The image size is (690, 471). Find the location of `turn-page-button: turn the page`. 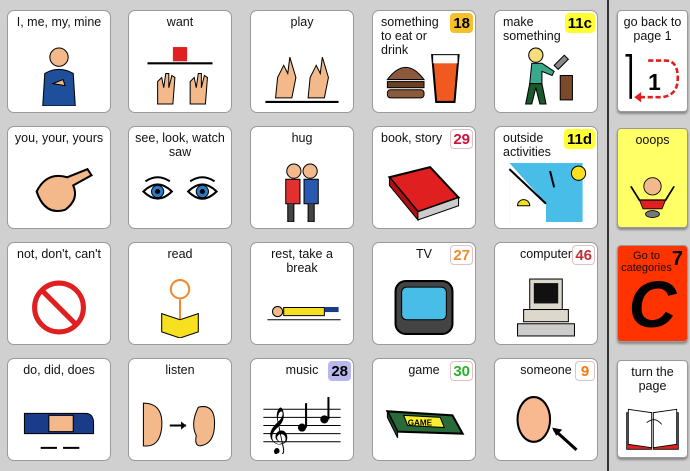

turn-page-button: turn the page is located at coordinates (652, 409).